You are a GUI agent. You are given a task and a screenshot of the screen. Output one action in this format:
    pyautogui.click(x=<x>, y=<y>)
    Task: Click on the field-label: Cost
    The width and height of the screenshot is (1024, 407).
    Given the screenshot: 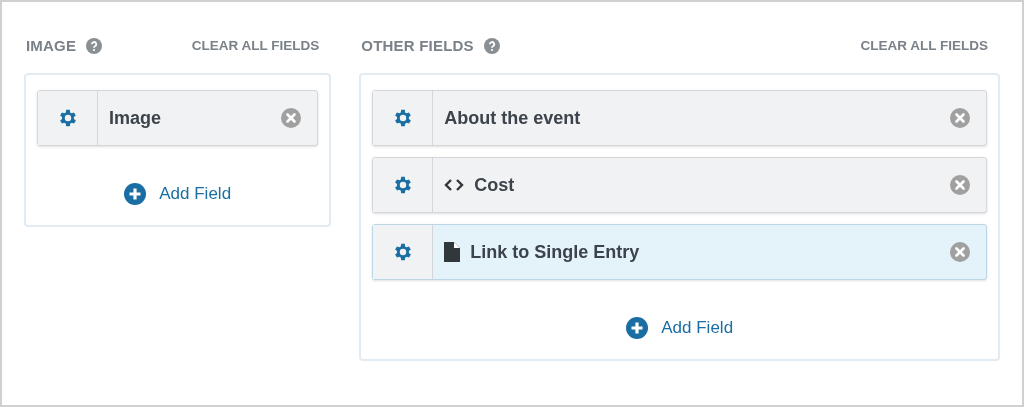 What is the action you would take?
    pyautogui.click(x=495, y=185)
    